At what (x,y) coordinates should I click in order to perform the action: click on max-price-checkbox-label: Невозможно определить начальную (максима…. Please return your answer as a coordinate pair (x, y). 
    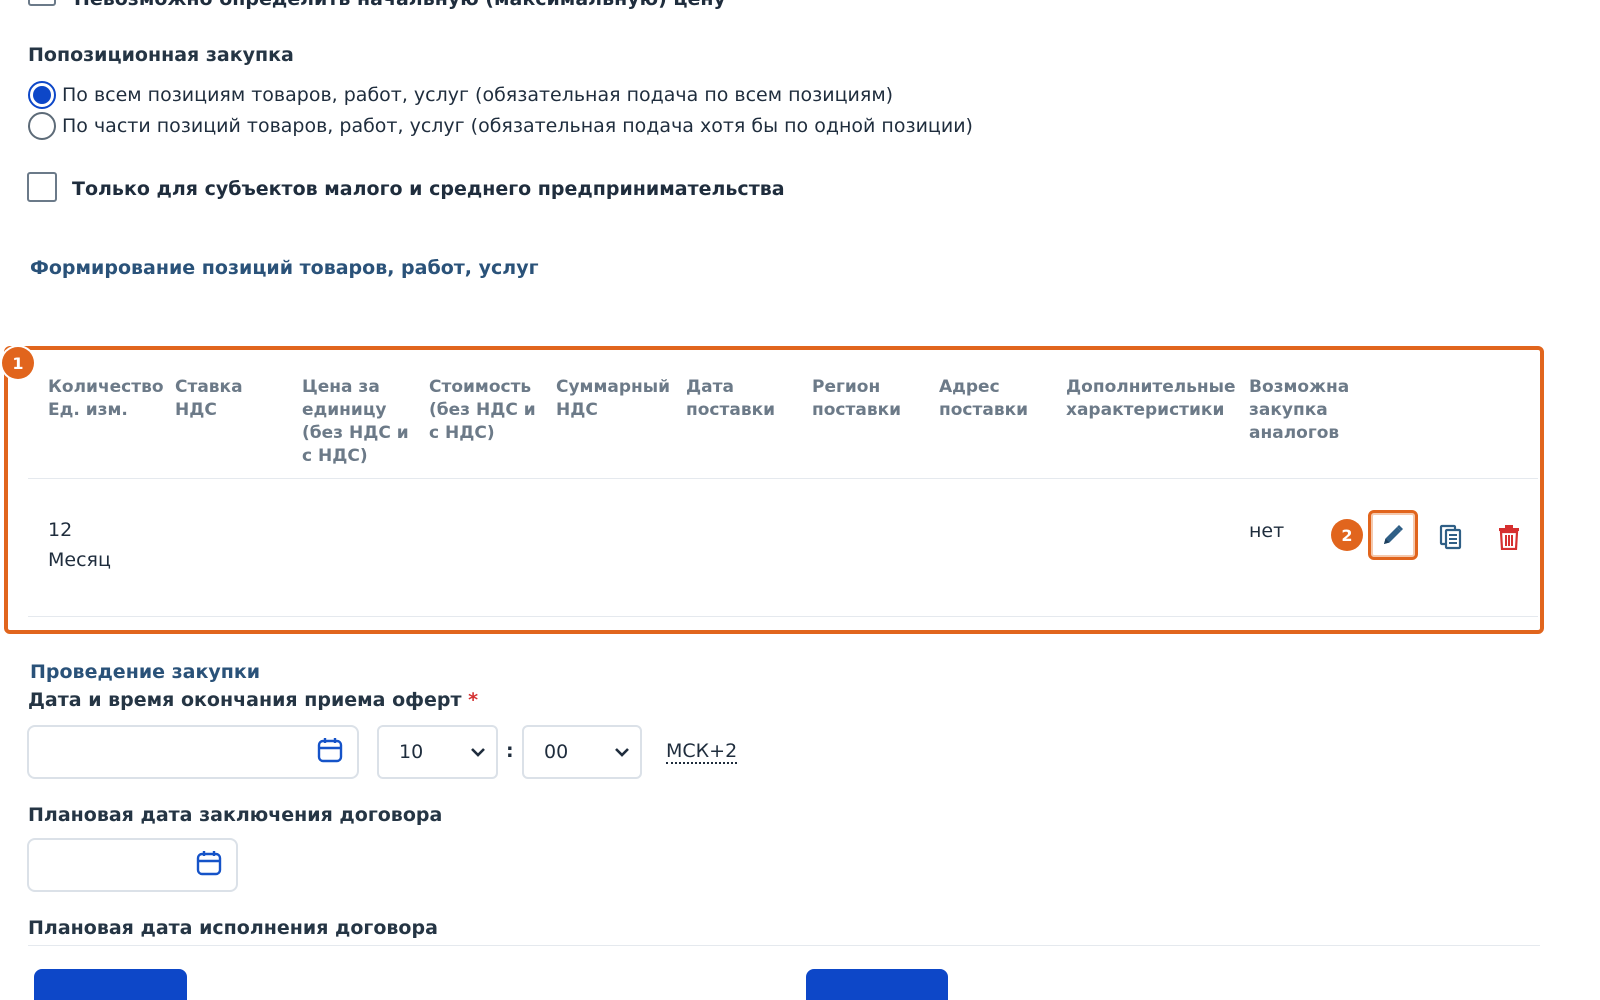
    Looking at the image, I should click on (400, 5).